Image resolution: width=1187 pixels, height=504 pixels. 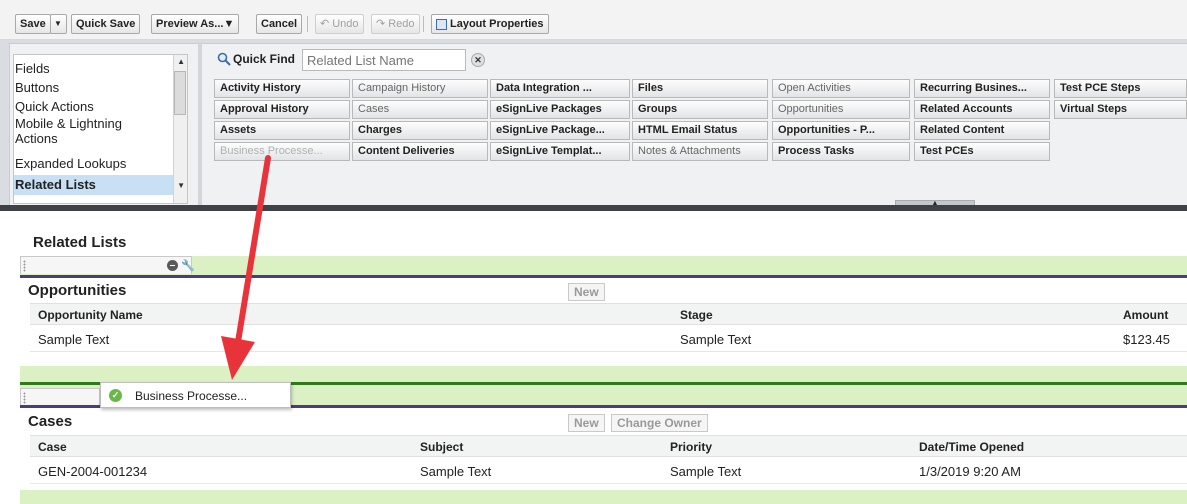 I want to click on palette-item-content-deliveries: Content Deliveries, so click(x=420, y=151).